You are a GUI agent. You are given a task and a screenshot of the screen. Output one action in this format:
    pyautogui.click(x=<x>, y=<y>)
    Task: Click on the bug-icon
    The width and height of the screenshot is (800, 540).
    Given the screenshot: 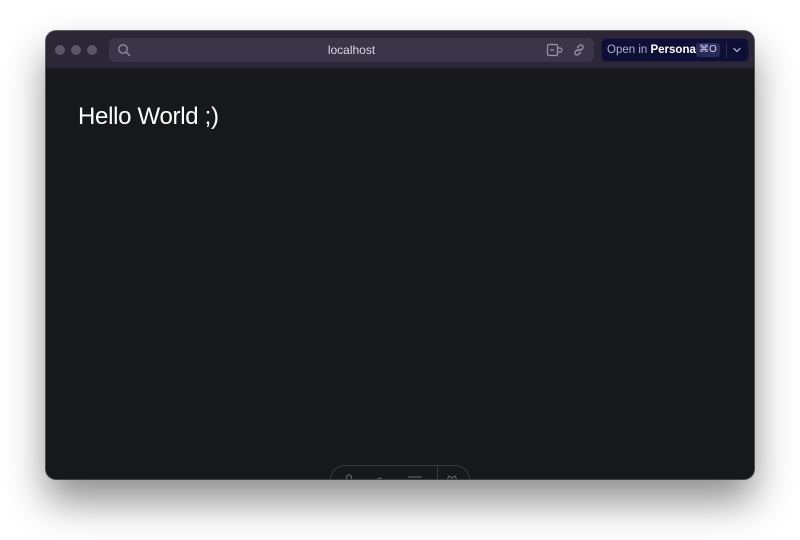 What is the action you would take?
    pyautogui.click(x=452, y=476)
    